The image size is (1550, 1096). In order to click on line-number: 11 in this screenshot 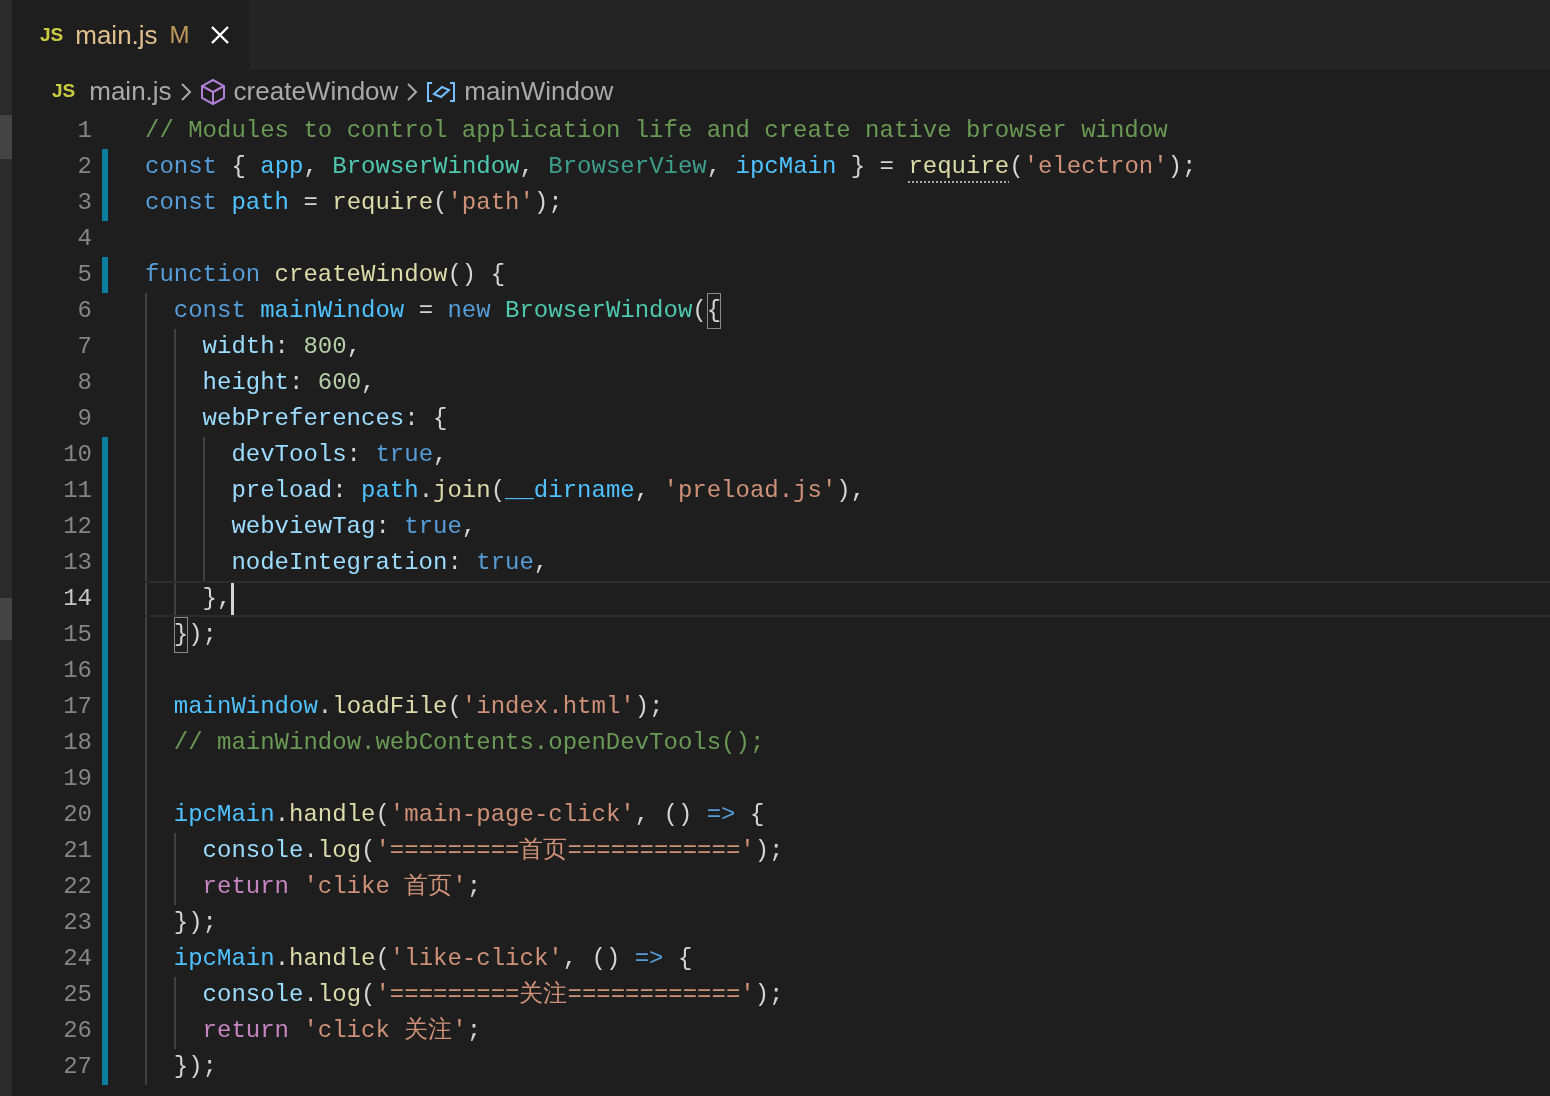, I will do `click(77, 491)`.